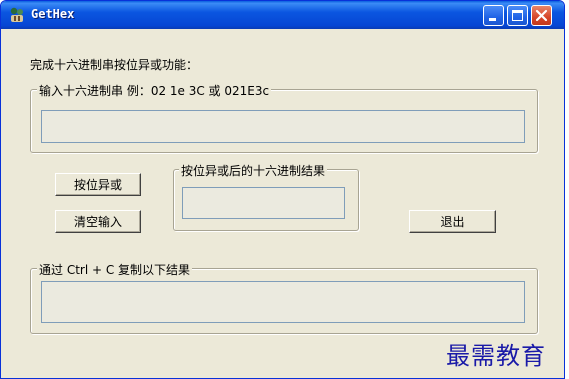  I want to click on app-icon, so click(17, 15).